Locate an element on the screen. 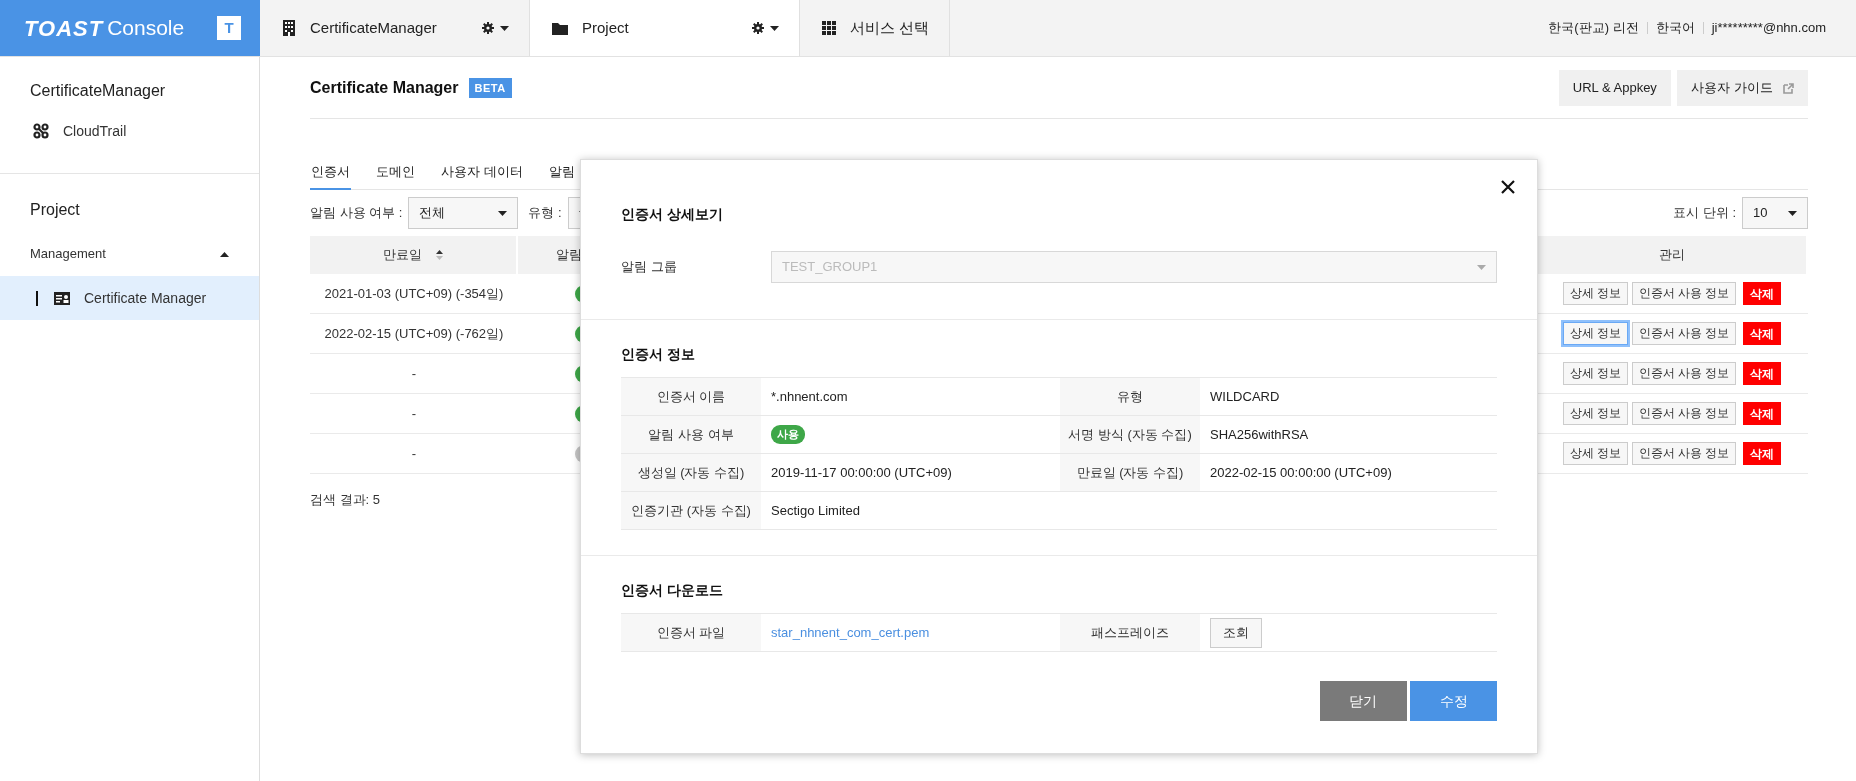 Image resolution: width=1856 pixels, height=781 pixels. page-size-select: 10 is located at coordinates (1775, 213).